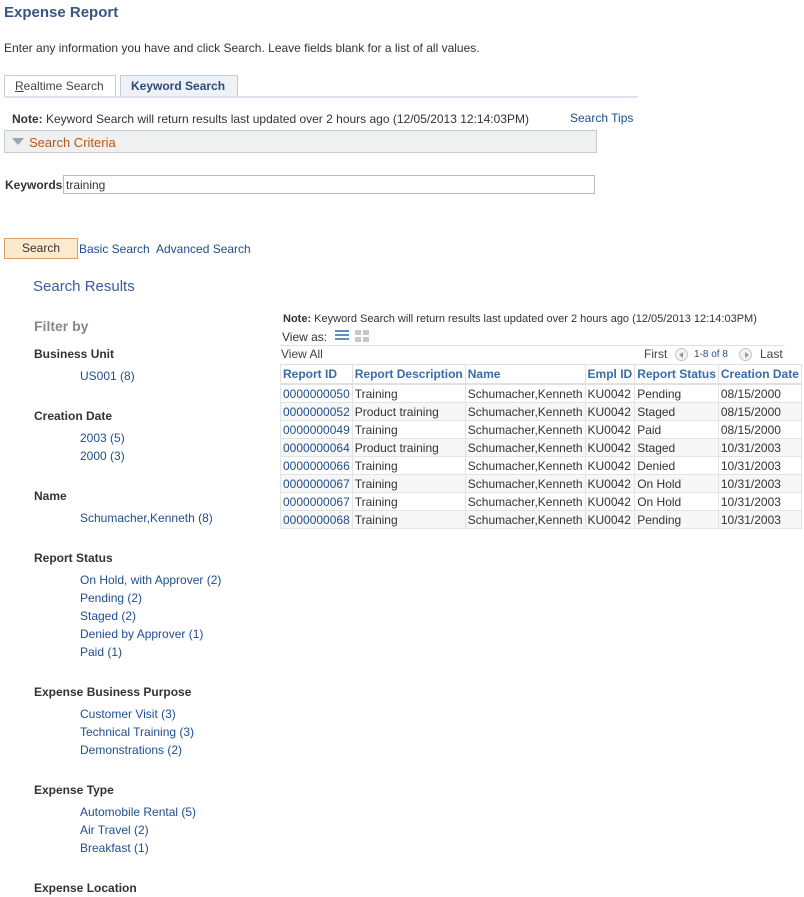  What do you see at coordinates (114, 249) in the screenshot?
I see `basic-search-link: Basic Search` at bounding box center [114, 249].